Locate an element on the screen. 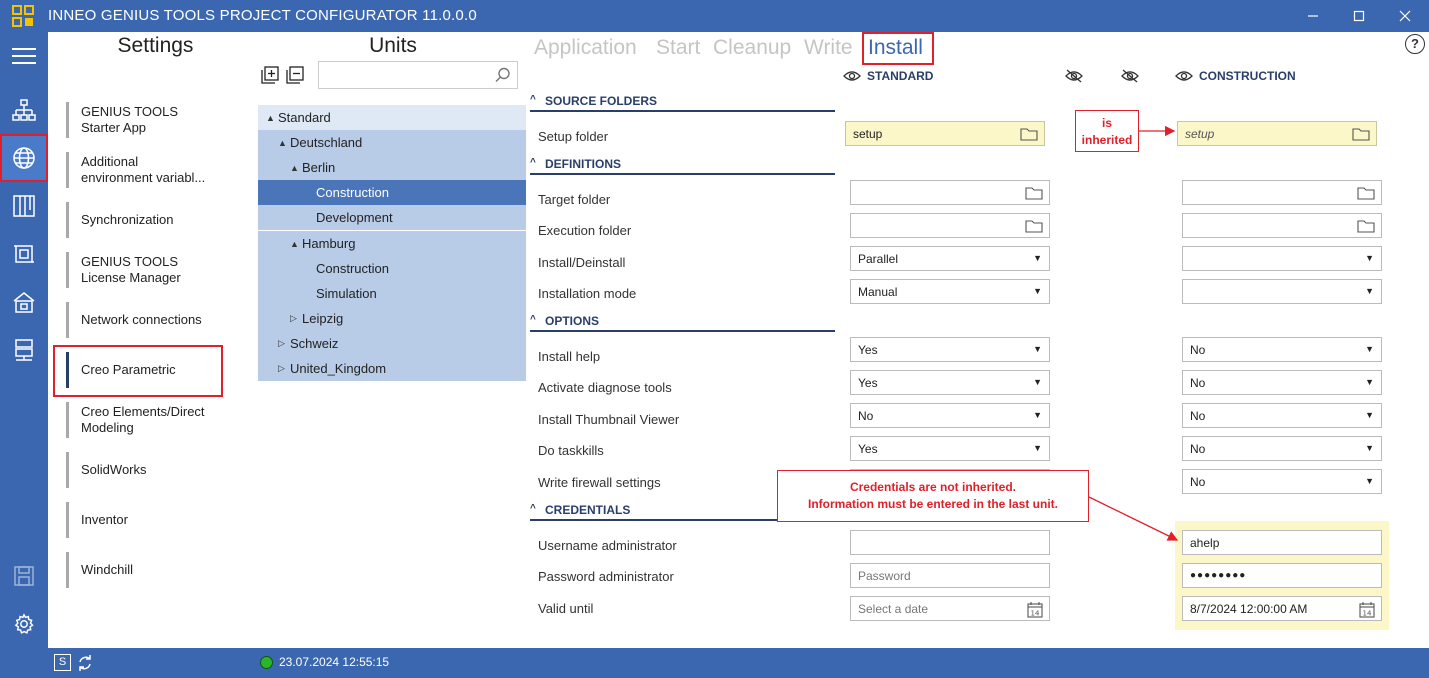 The width and height of the screenshot is (1429, 678). section-label: CREDENTIALS is located at coordinates (588, 510).